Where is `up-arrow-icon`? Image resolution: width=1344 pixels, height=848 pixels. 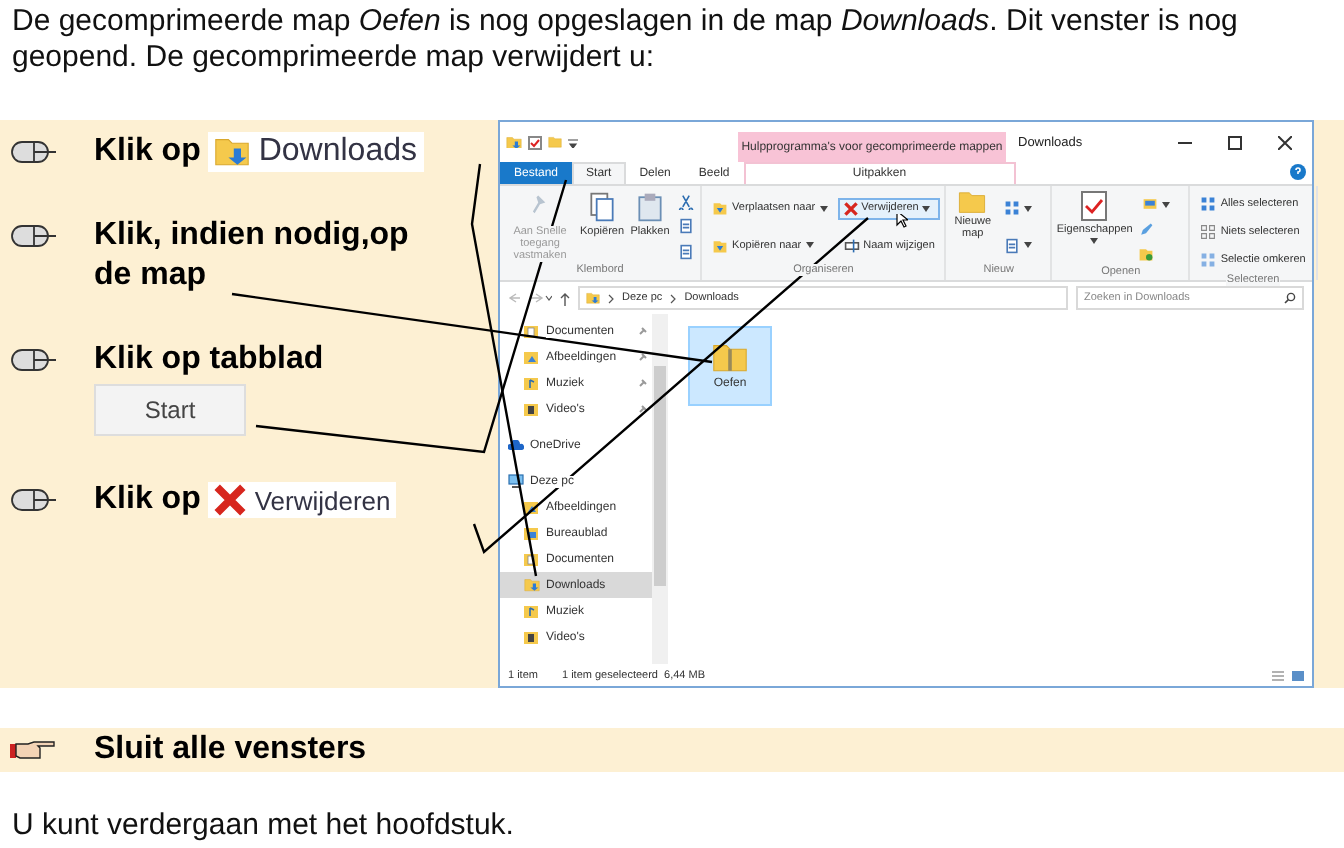
up-arrow-icon is located at coordinates (565, 298).